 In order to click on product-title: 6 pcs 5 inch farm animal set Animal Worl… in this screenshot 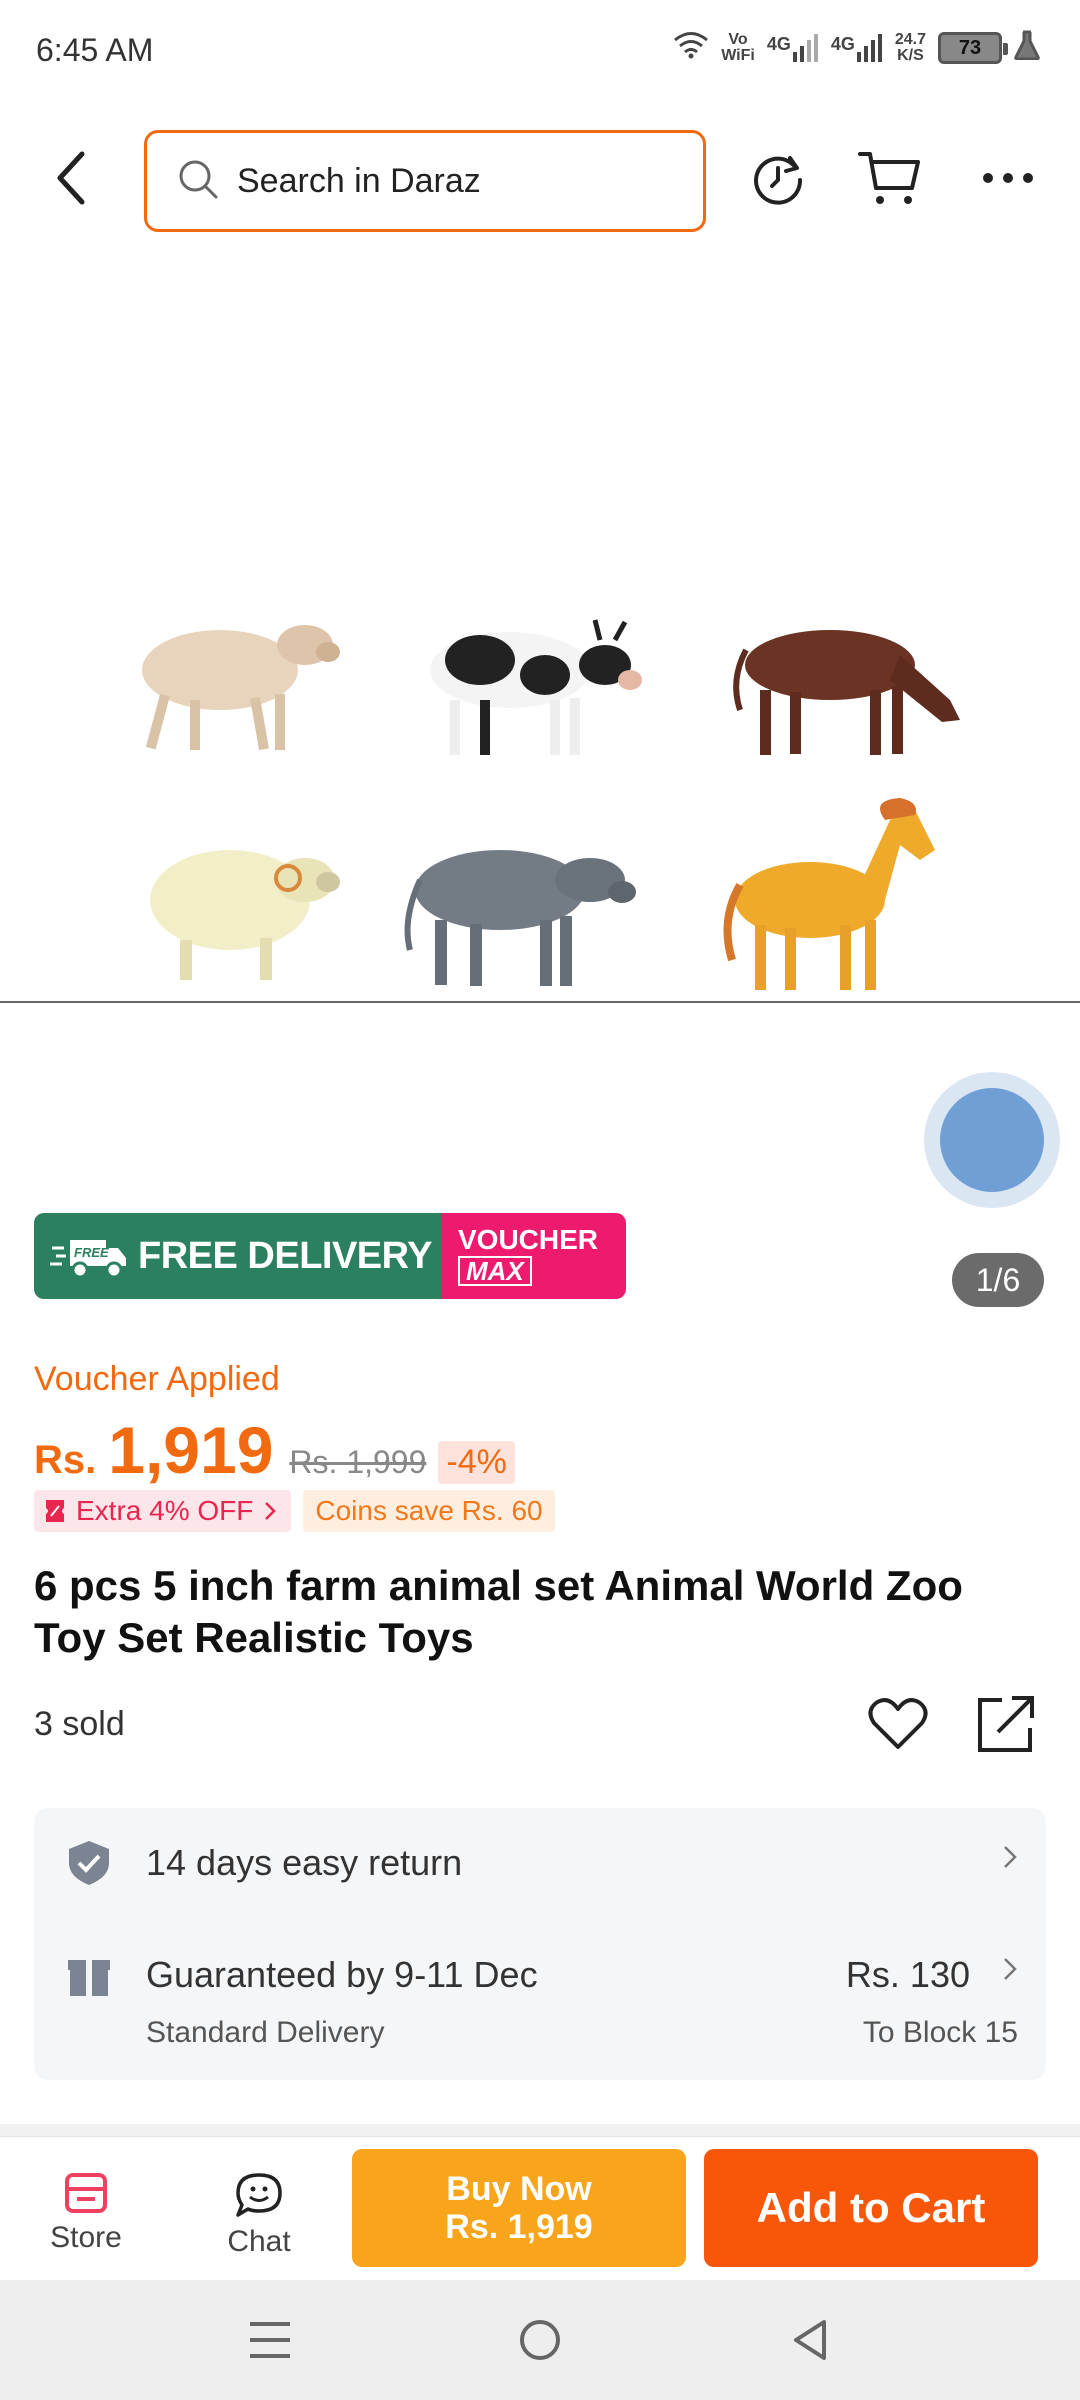, I will do `click(498, 1611)`.